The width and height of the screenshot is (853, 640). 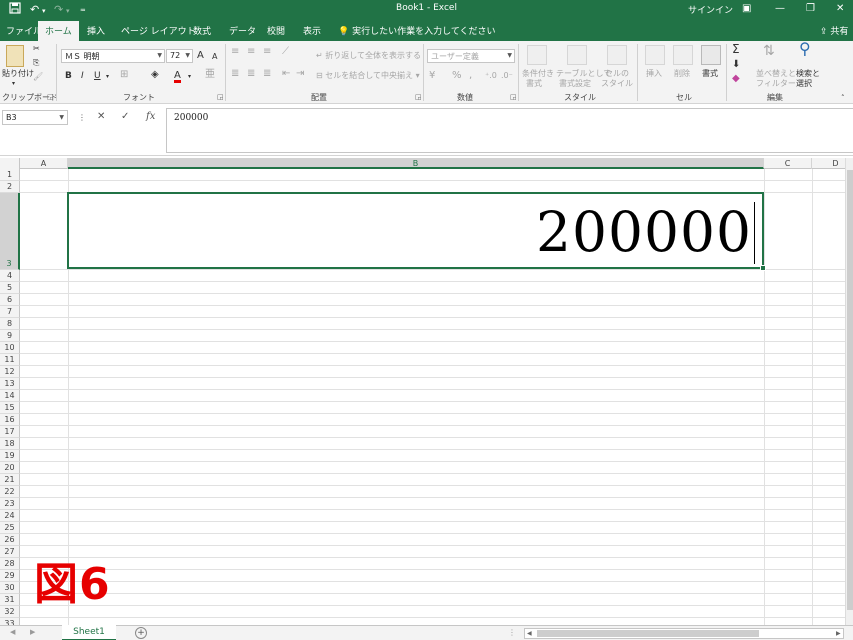 What do you see at coordinates (10, 552) in the screenshot?
I see `row-header-27: 27` at bounding box center [10, 552].